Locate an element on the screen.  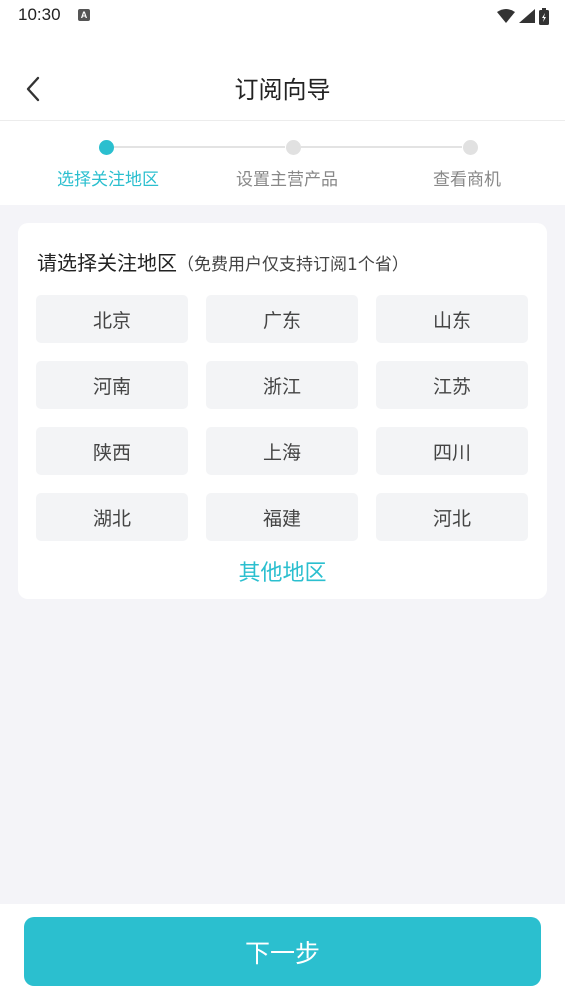
region-button-beijing: 北京 is located at coordinates (112, 319).